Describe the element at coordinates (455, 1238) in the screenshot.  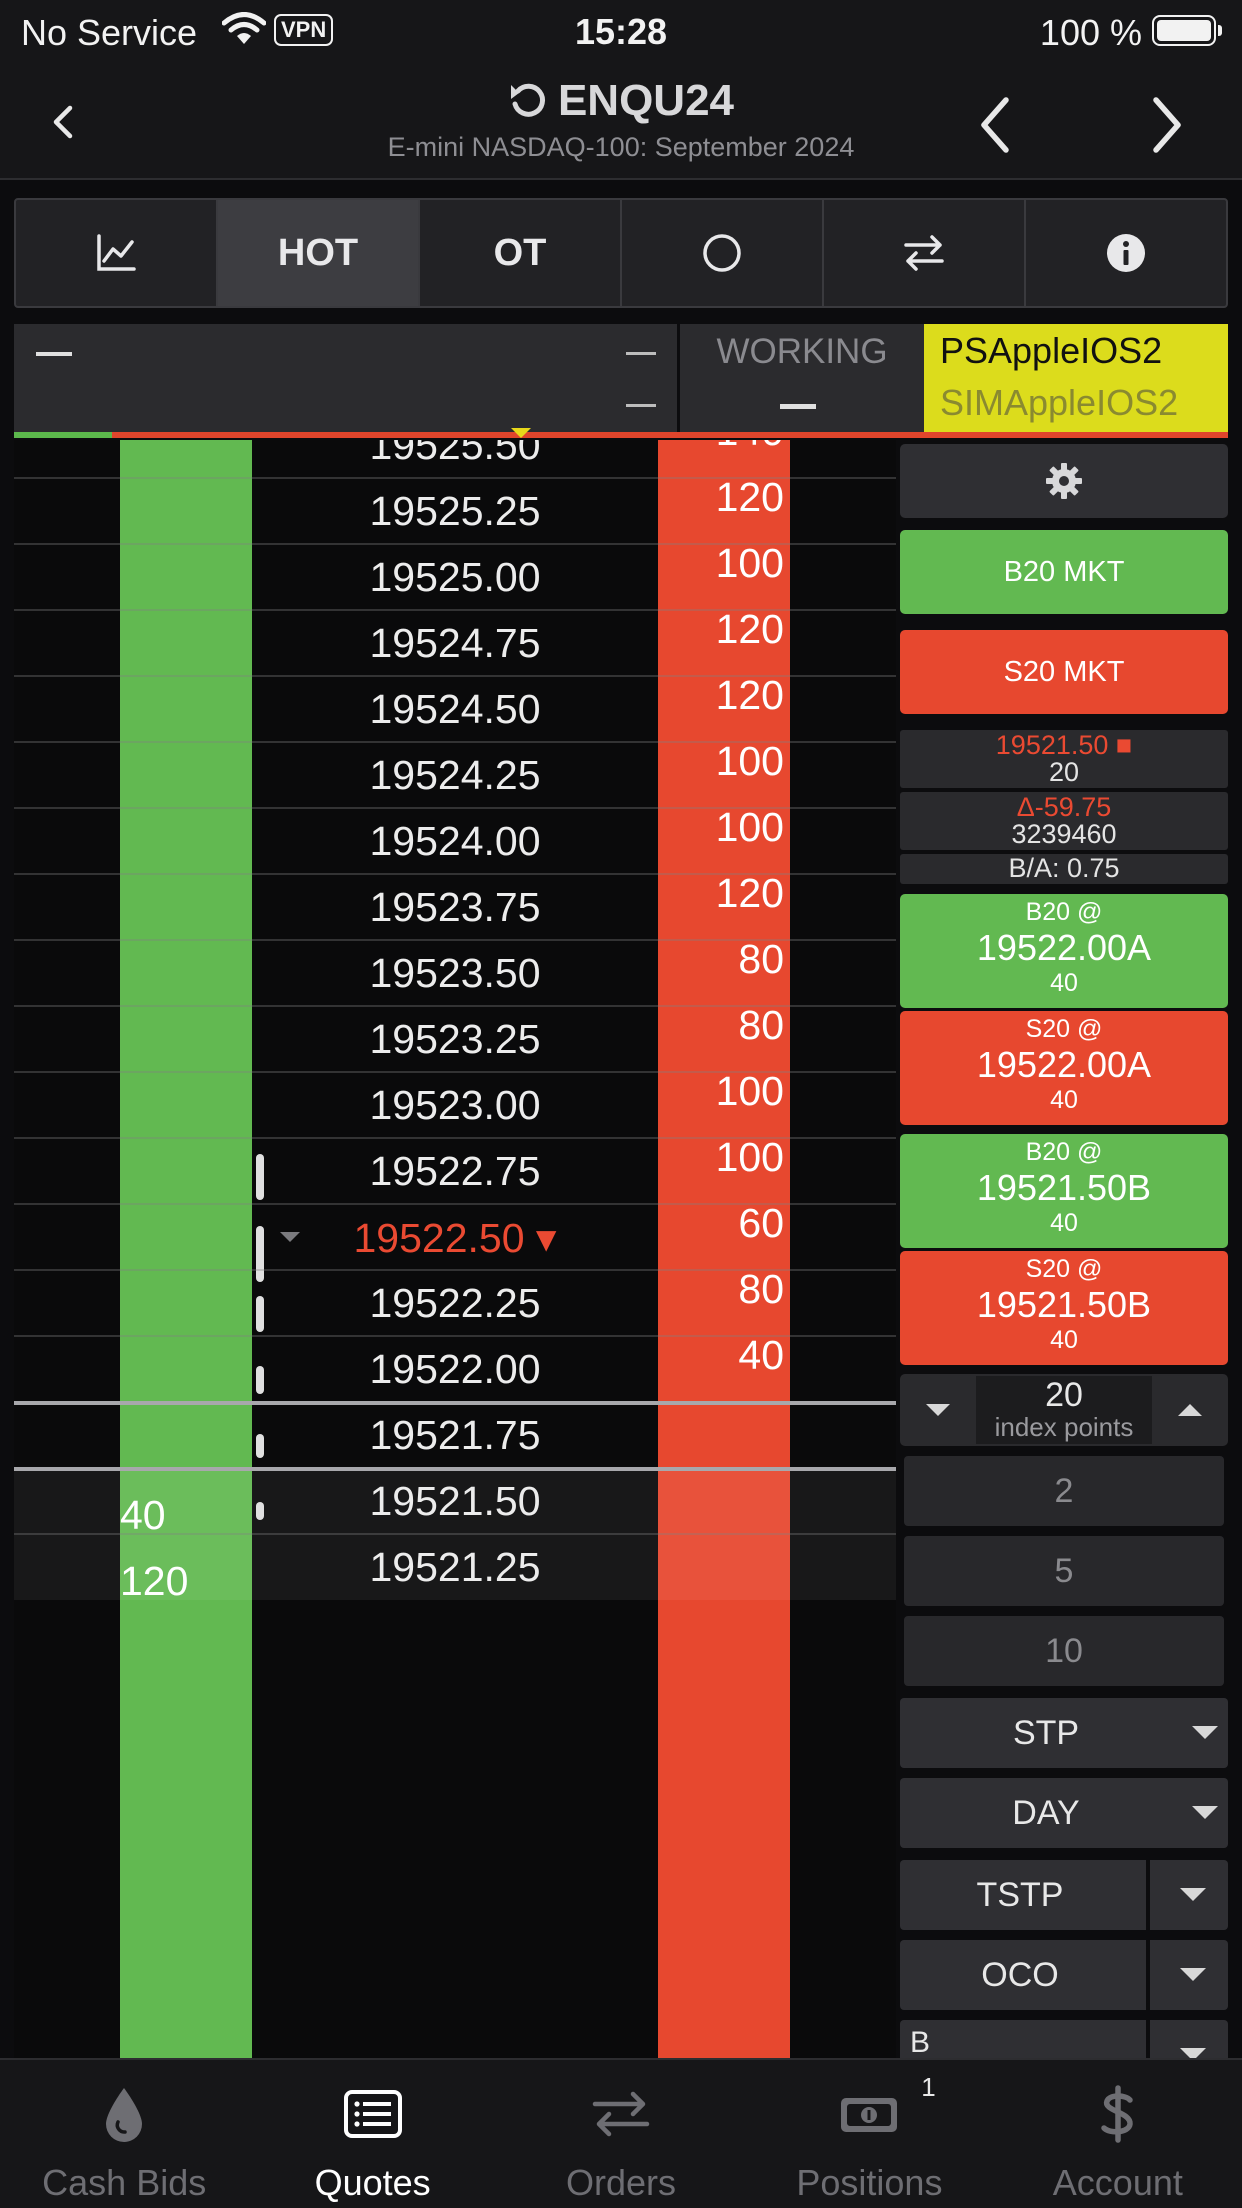
I see `last-trade-price: 19522.50 ▾` at that location.